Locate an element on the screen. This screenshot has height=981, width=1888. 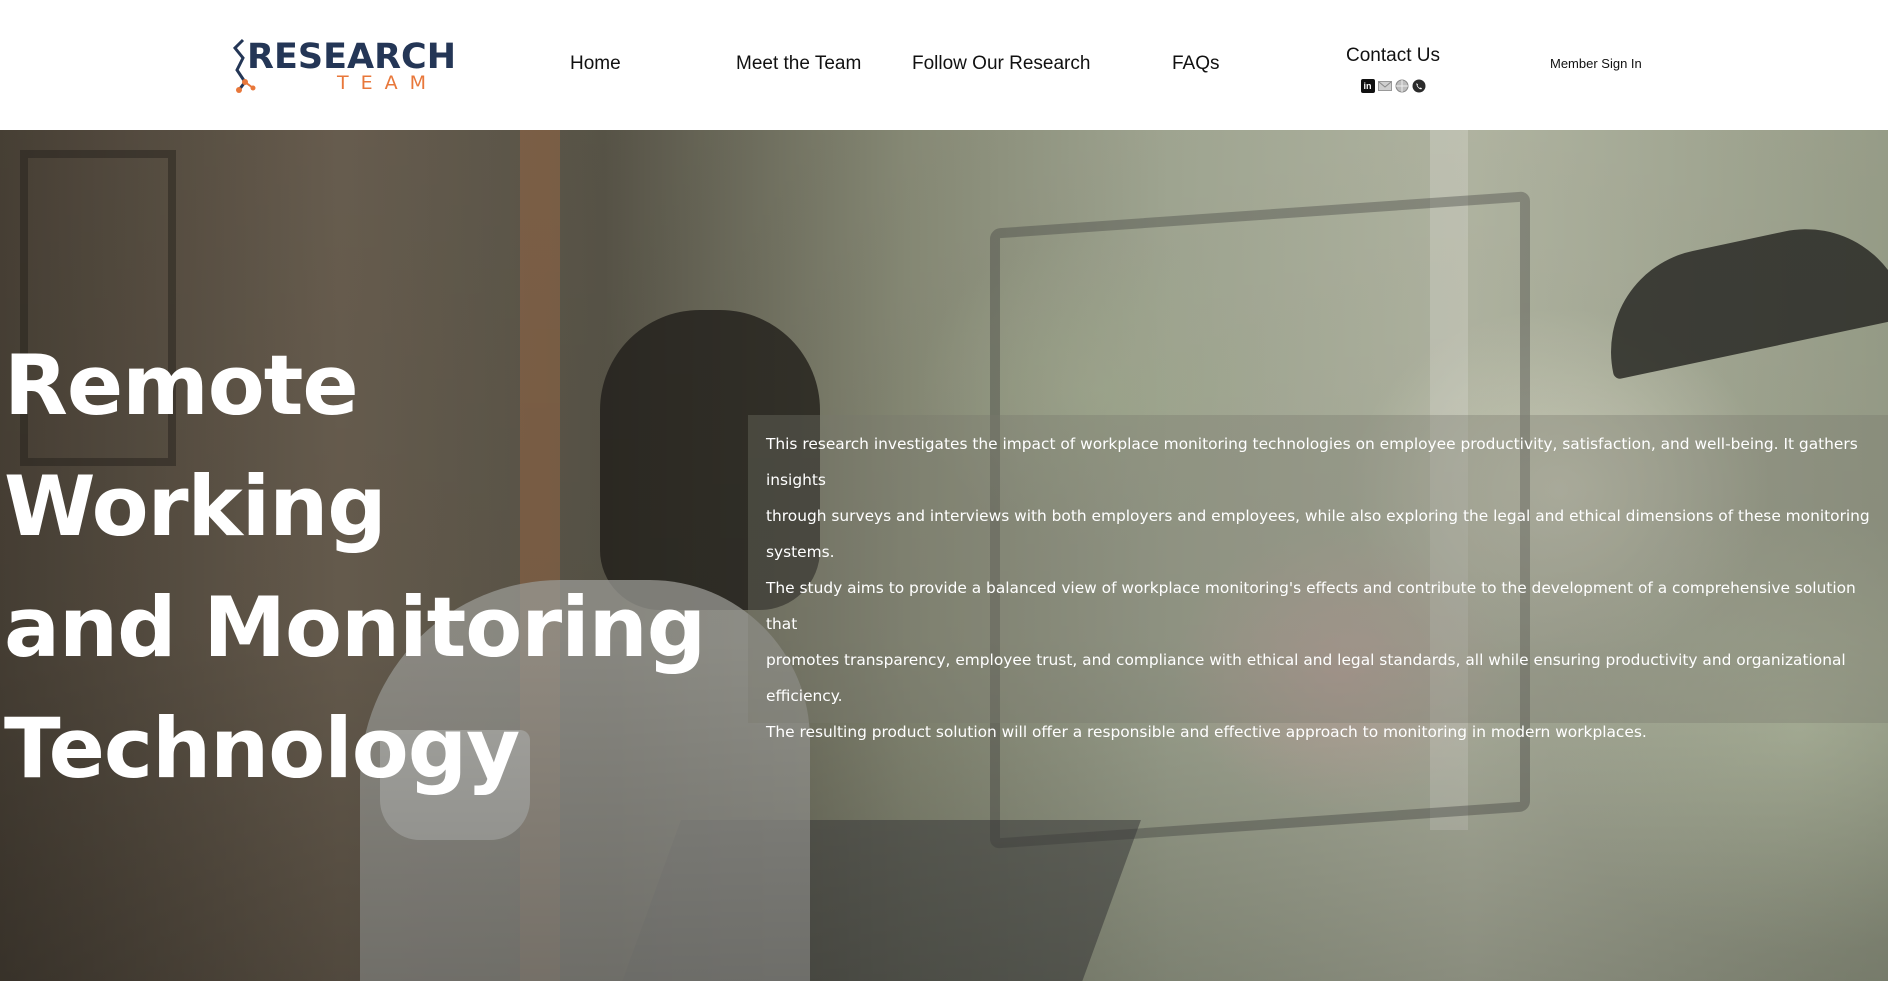
logo-wordmark-sub: TEAM is located at coordinates (388, 83).